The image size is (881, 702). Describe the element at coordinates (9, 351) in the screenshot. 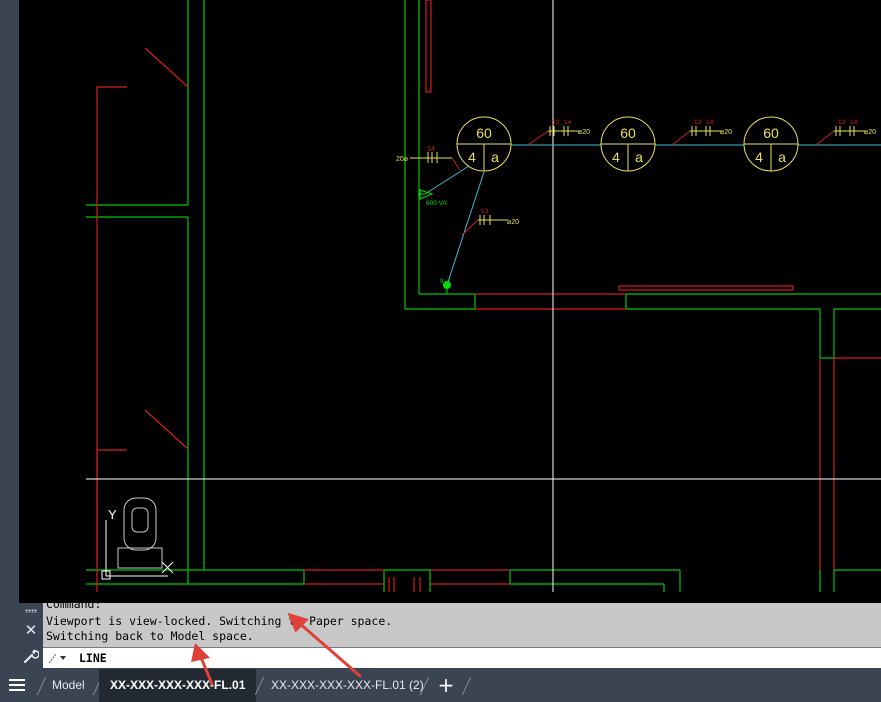

I see `left-panel-strip` at that location.